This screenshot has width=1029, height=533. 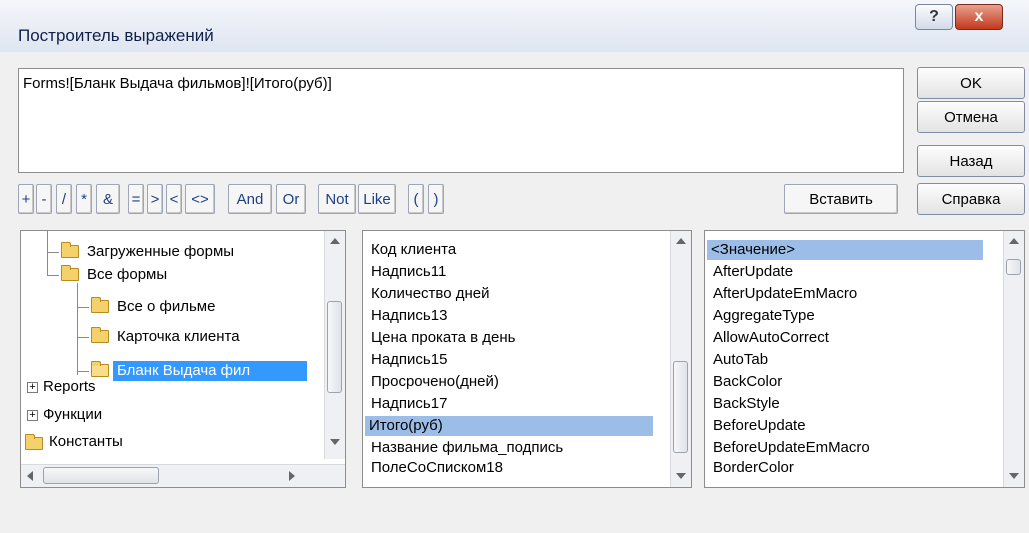 What do you see at coordinates (791, 448) in the screenshot?
I see `list-item: BeforeUpdateEmMacro` at bounding box center [791, 448].